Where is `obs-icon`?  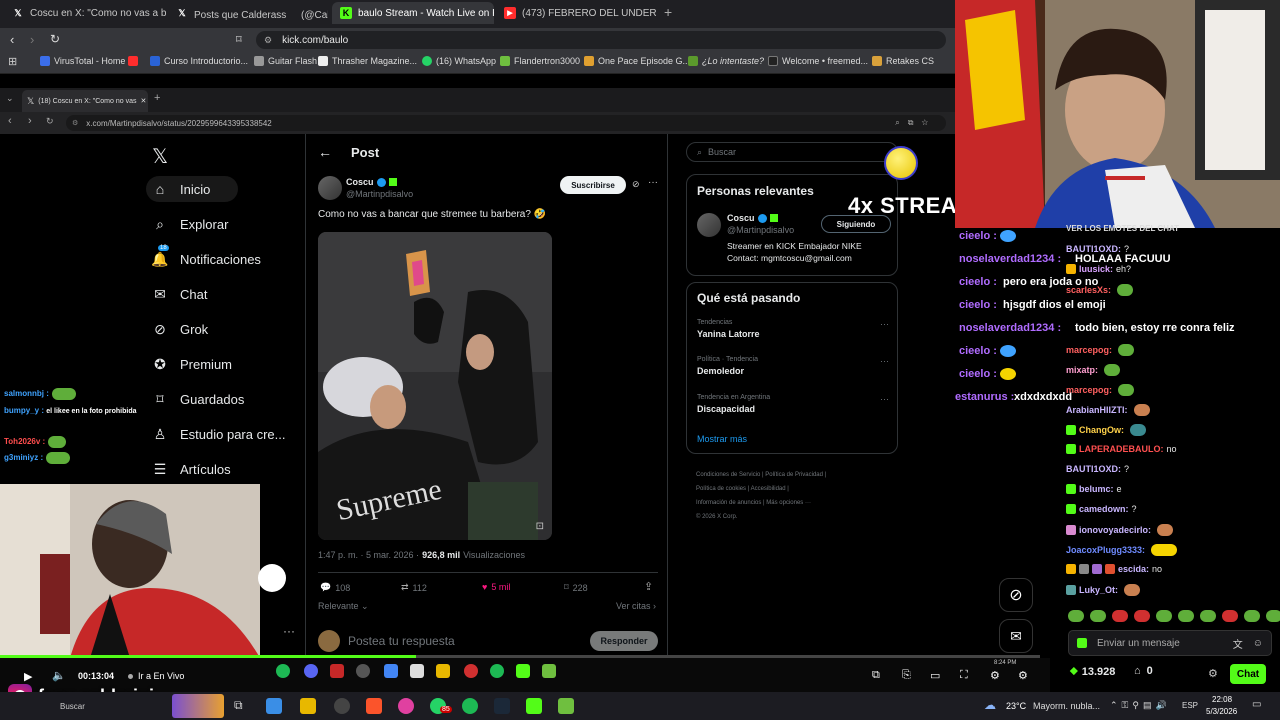 obs-icon is located at coordinates (342, 706).